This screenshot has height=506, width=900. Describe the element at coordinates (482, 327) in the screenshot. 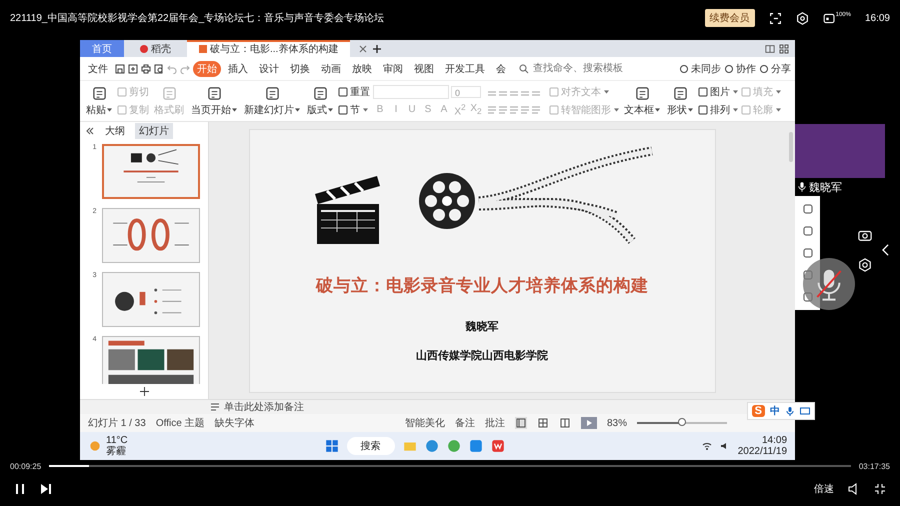

I see `slide-author: 魏晓军` at that location.